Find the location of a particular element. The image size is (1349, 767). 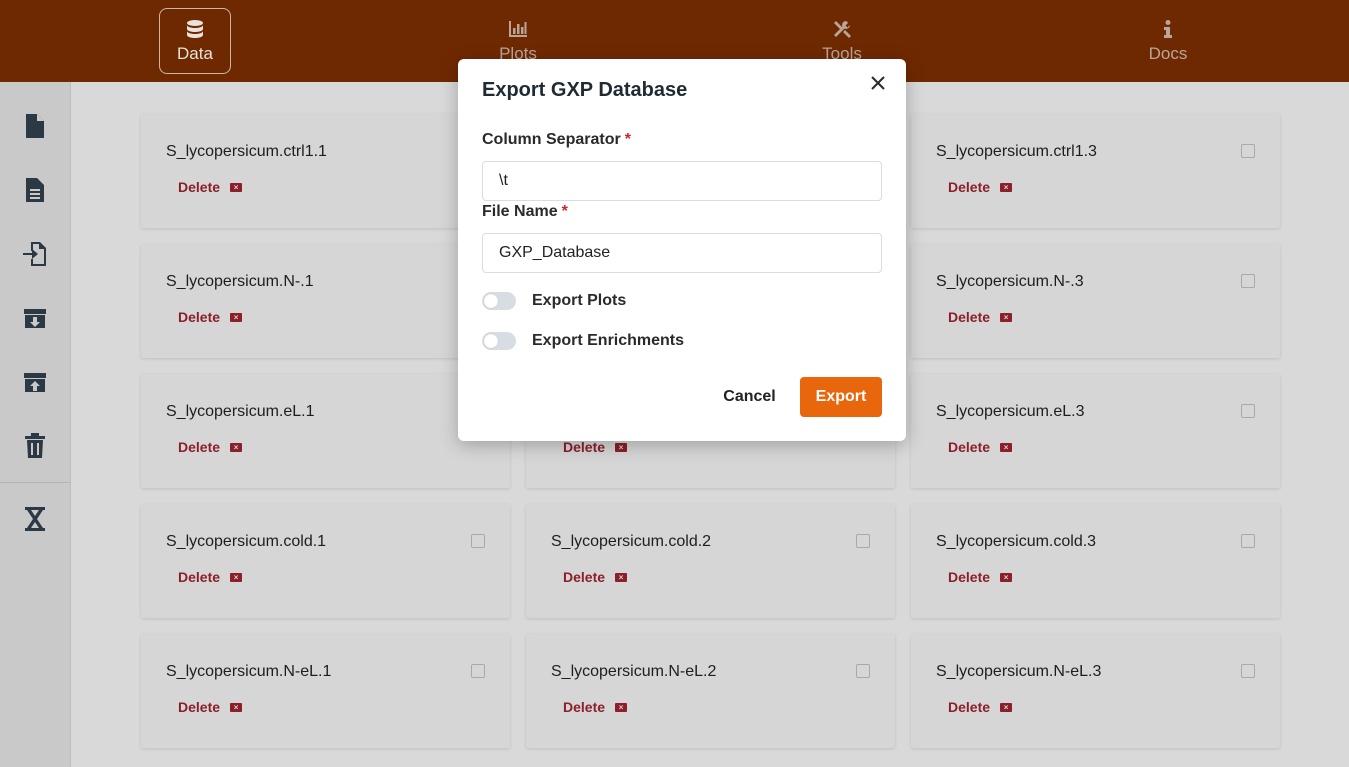

export-button: Export is located at coordinates (841, 397).